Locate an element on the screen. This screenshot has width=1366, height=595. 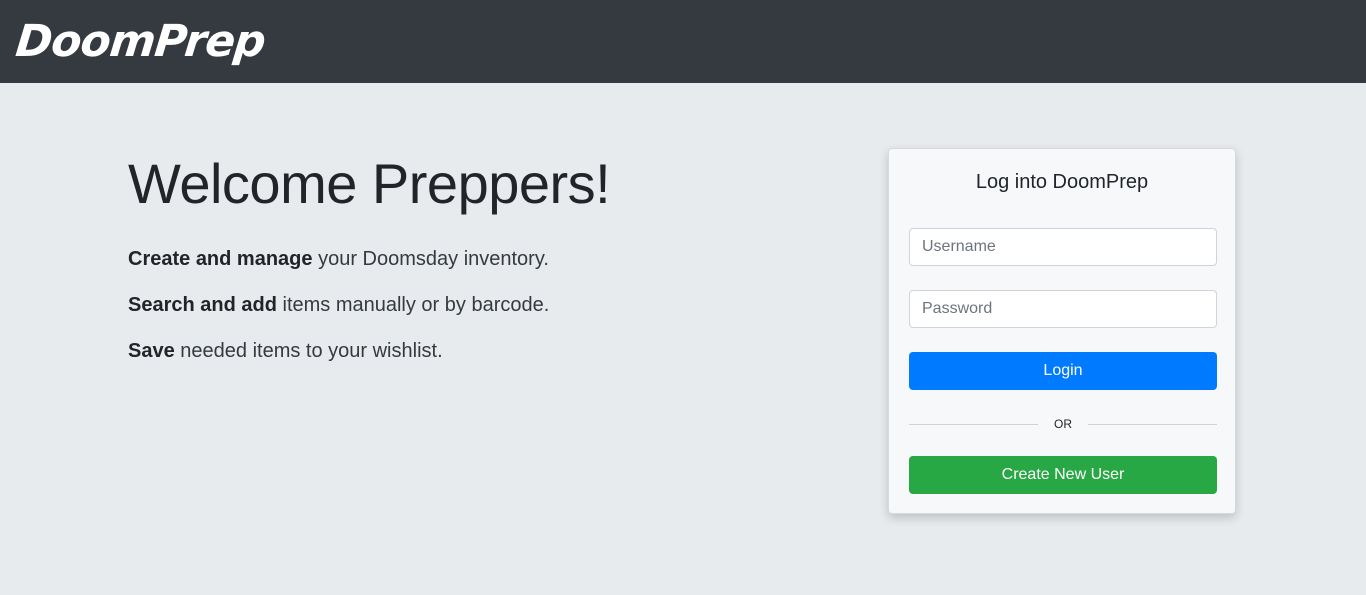
password-input is located at coordinates (1063, 309).